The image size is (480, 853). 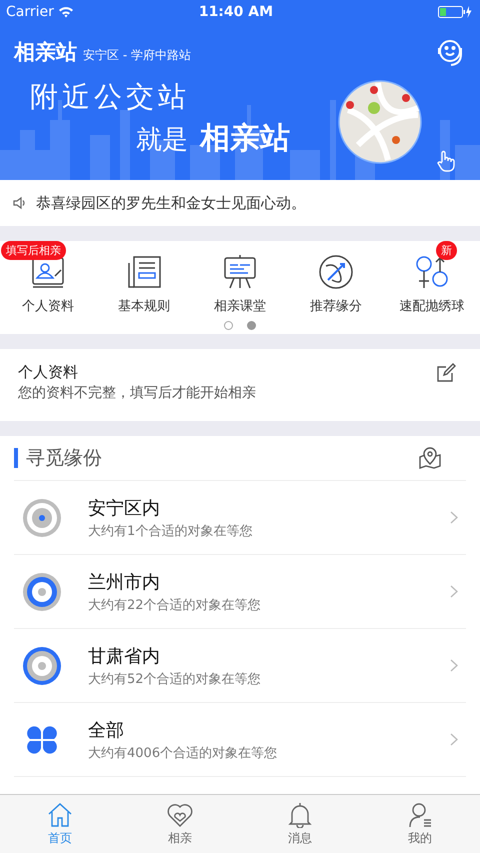 I want to click on item-title: 甘肃省内, so click(x=124, y=656).